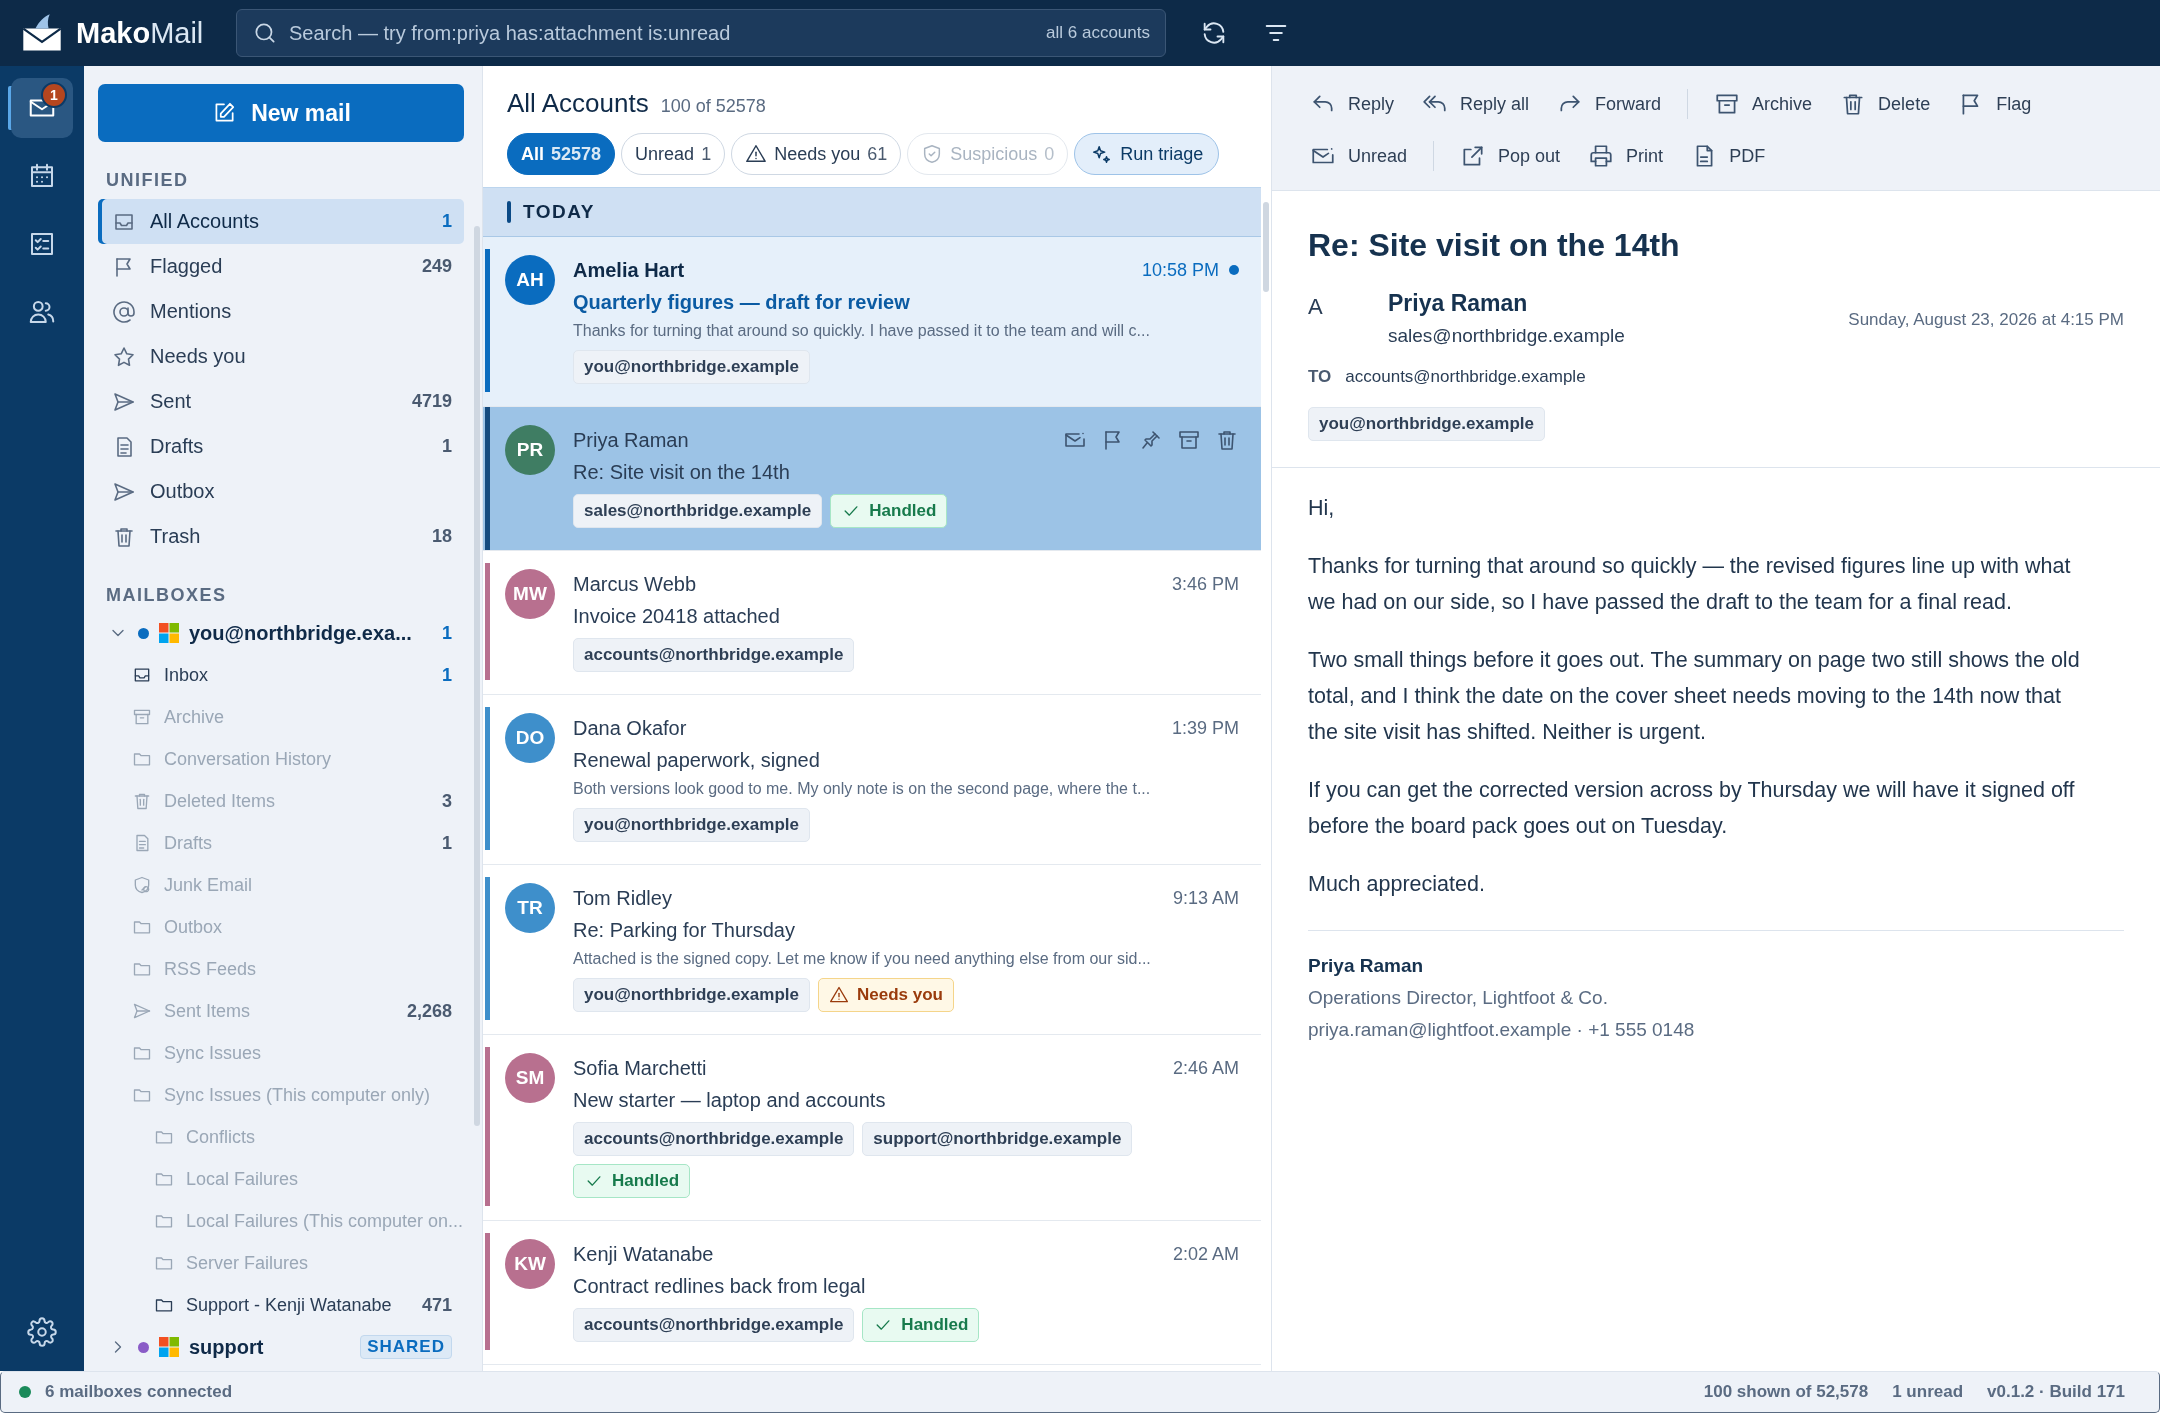 The height and width of the screenshot is (1413, 2160). Describe the element at coordinates (281, 801) in the screenshot. I see `folder-item: Deleted Items 3` at that location.